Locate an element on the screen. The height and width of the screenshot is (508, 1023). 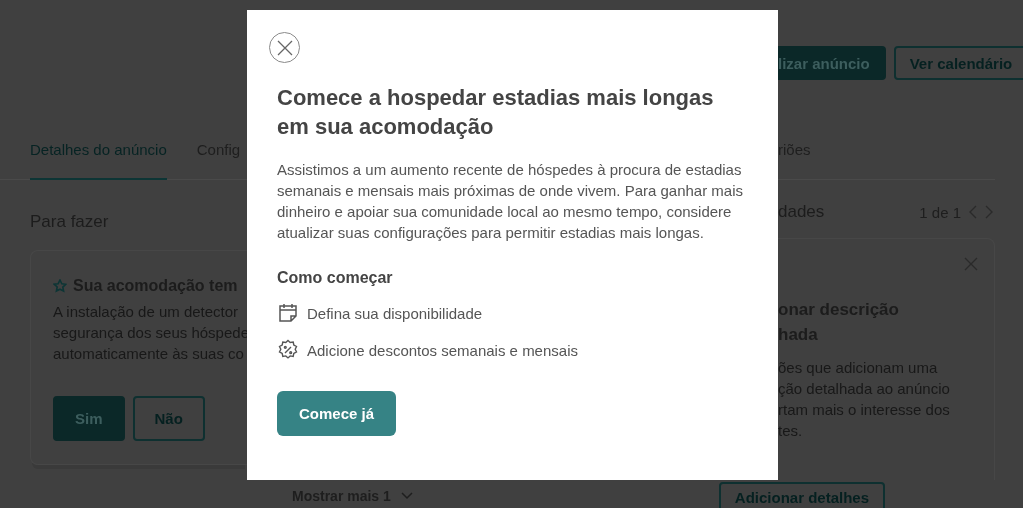
chevron-down-icon is located at coordinates (406, 496).